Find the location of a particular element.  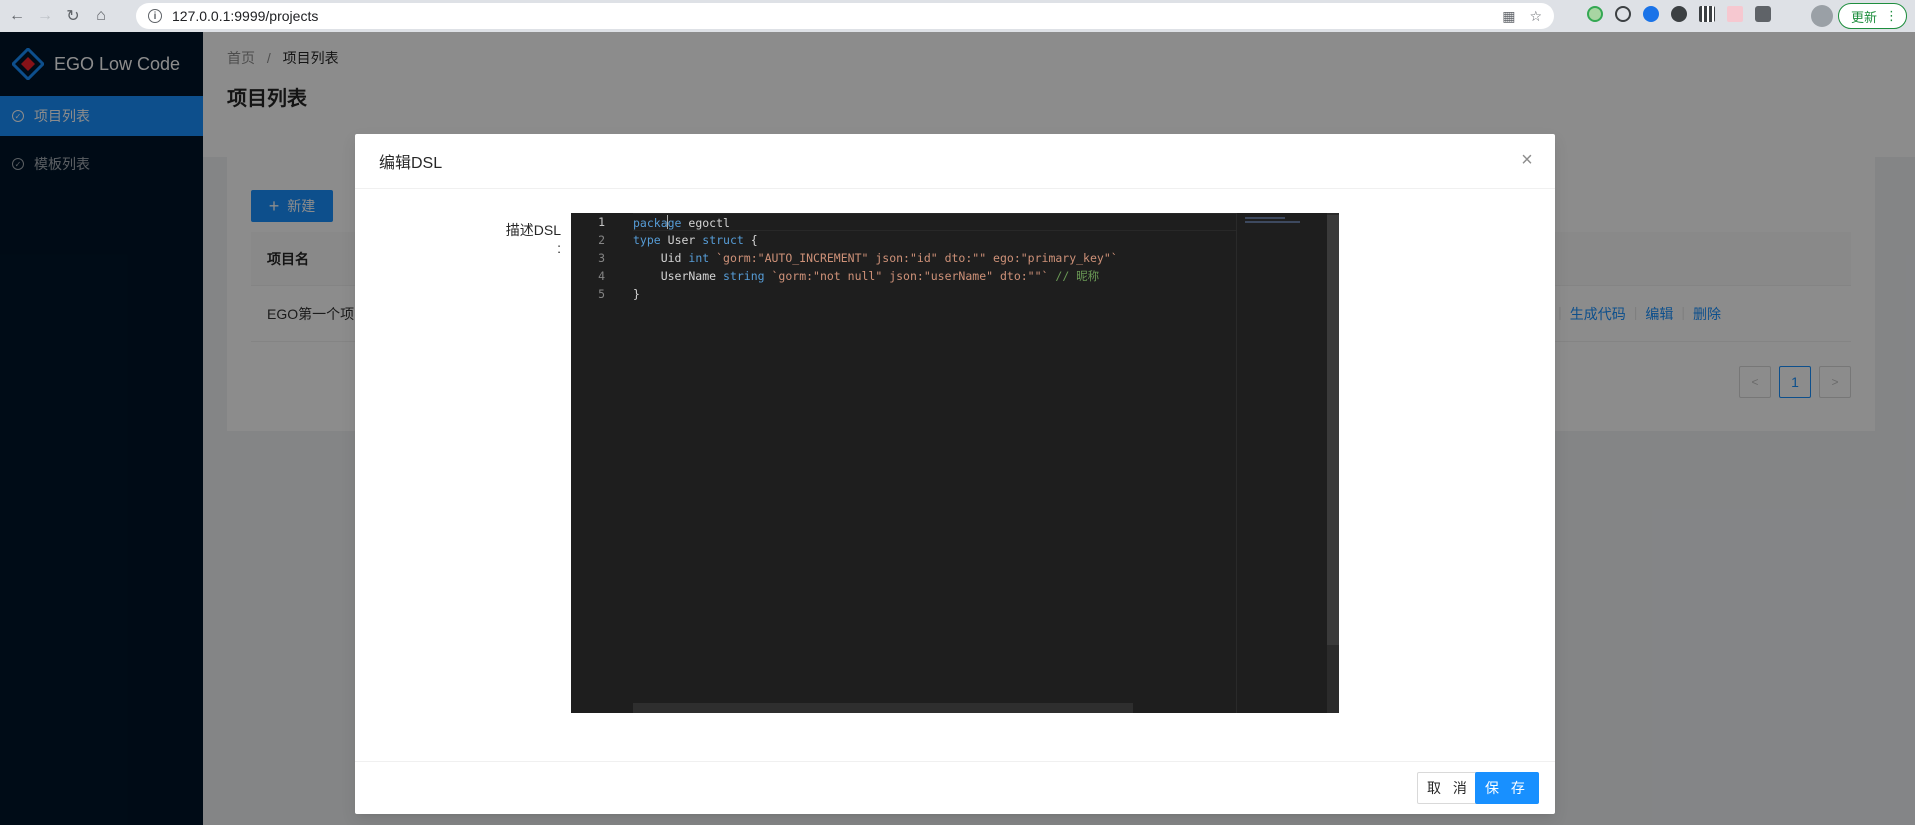

dsl-field-label: 描述DSL : is located at coordinates (533, 239).